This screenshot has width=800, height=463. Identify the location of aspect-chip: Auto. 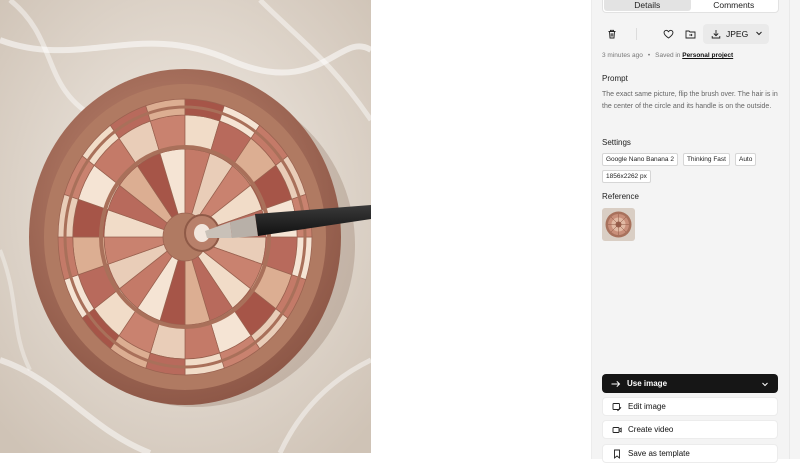
(745, 159).